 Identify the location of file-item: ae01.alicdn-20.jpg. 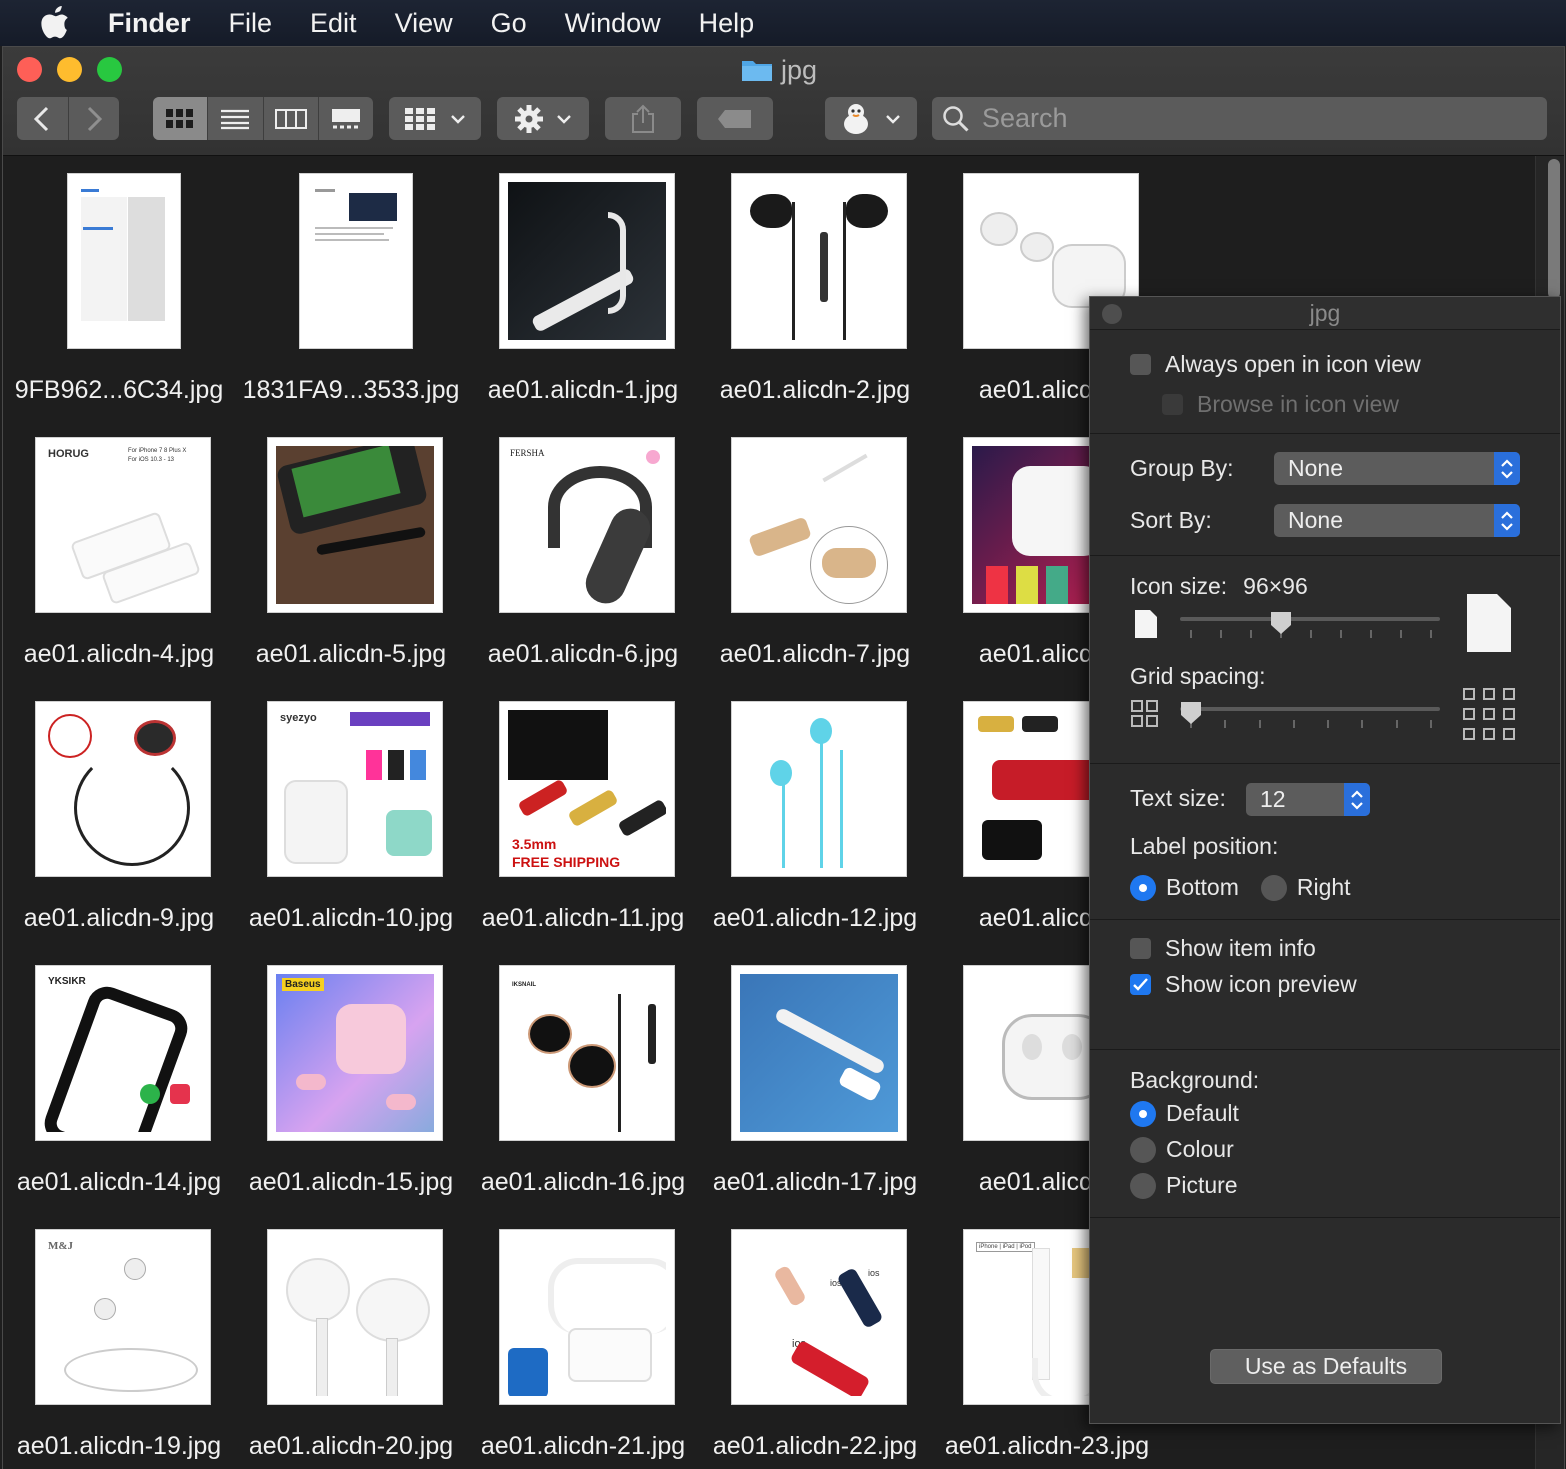
(351, 1340).